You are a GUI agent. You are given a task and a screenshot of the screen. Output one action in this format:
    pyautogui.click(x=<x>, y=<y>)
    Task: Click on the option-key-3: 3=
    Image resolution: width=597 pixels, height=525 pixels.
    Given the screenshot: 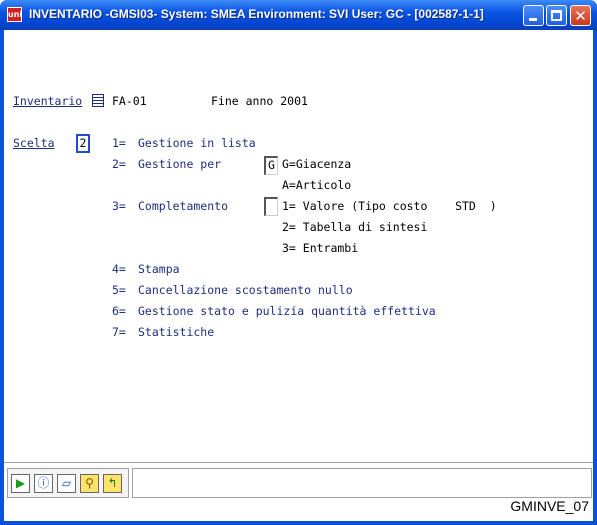 What is the action you would take?
    pyautogui.click(x=119, y=206)
    